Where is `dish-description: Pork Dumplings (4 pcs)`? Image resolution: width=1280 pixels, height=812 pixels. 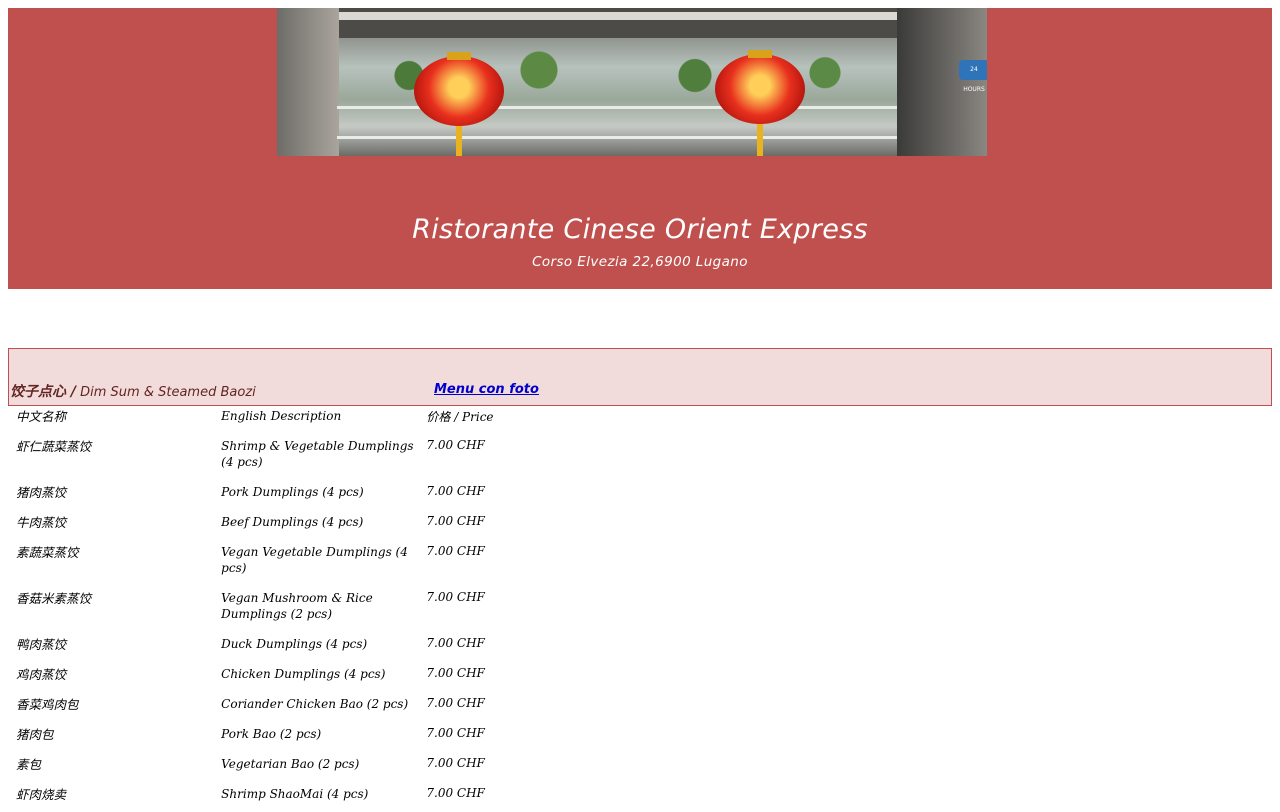 dish-description: Pork Dumplings (4 pcs) is located at coordinates (292, 492).